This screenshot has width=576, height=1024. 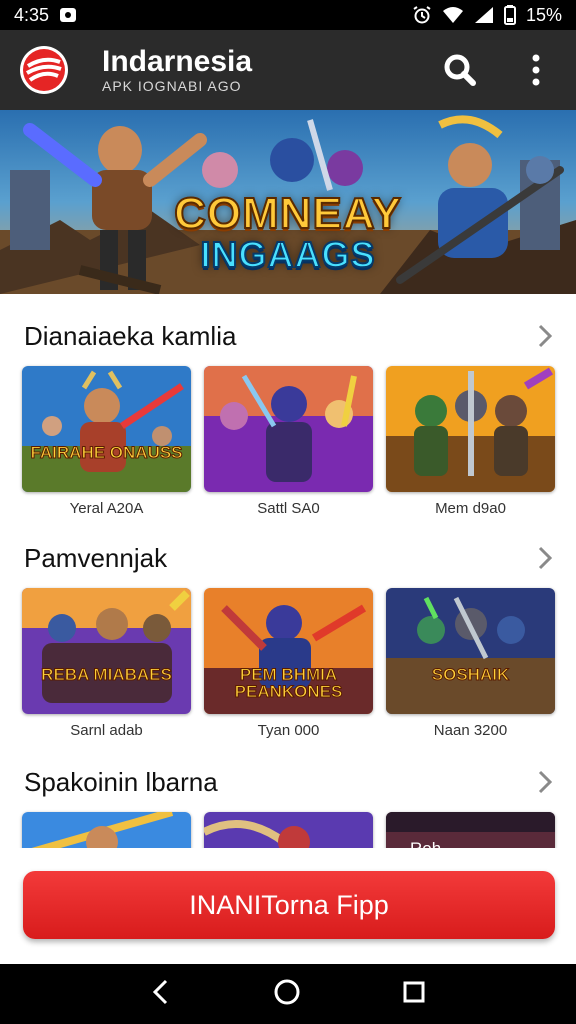 What do you see at coordinates (288, 782) in the screenshot?
I see `section-header: Spakoinin lbarna` at bounding box center [288, 782].